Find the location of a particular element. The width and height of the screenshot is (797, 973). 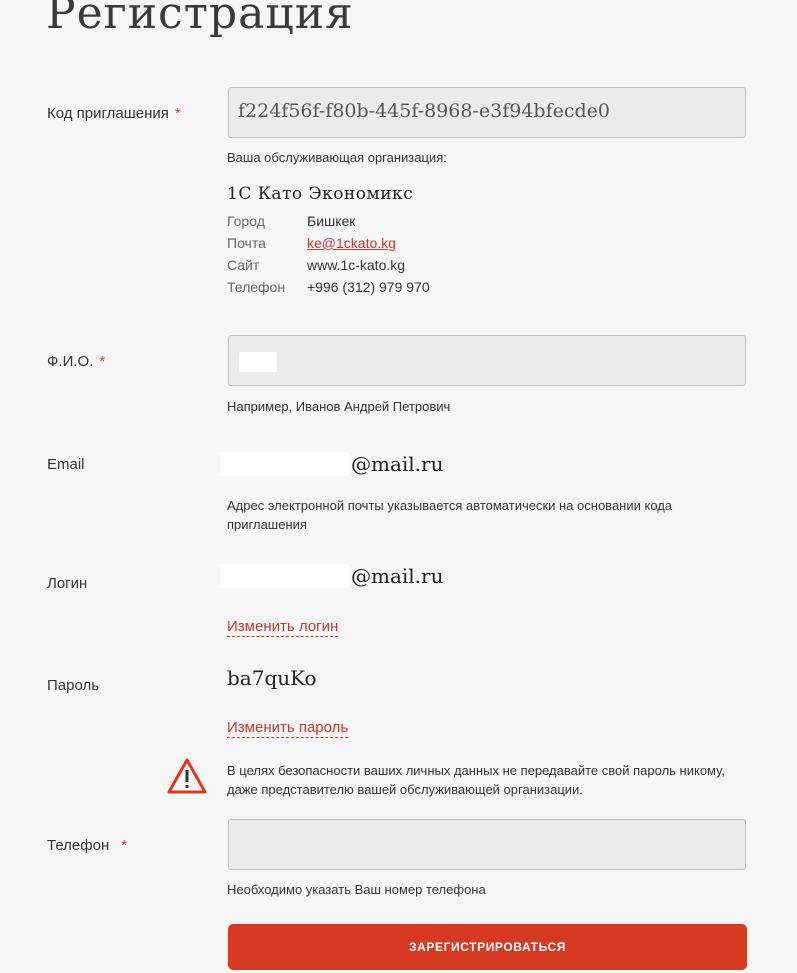

fio-label: Ф.И.О. * is located at coordinates (76, 361).